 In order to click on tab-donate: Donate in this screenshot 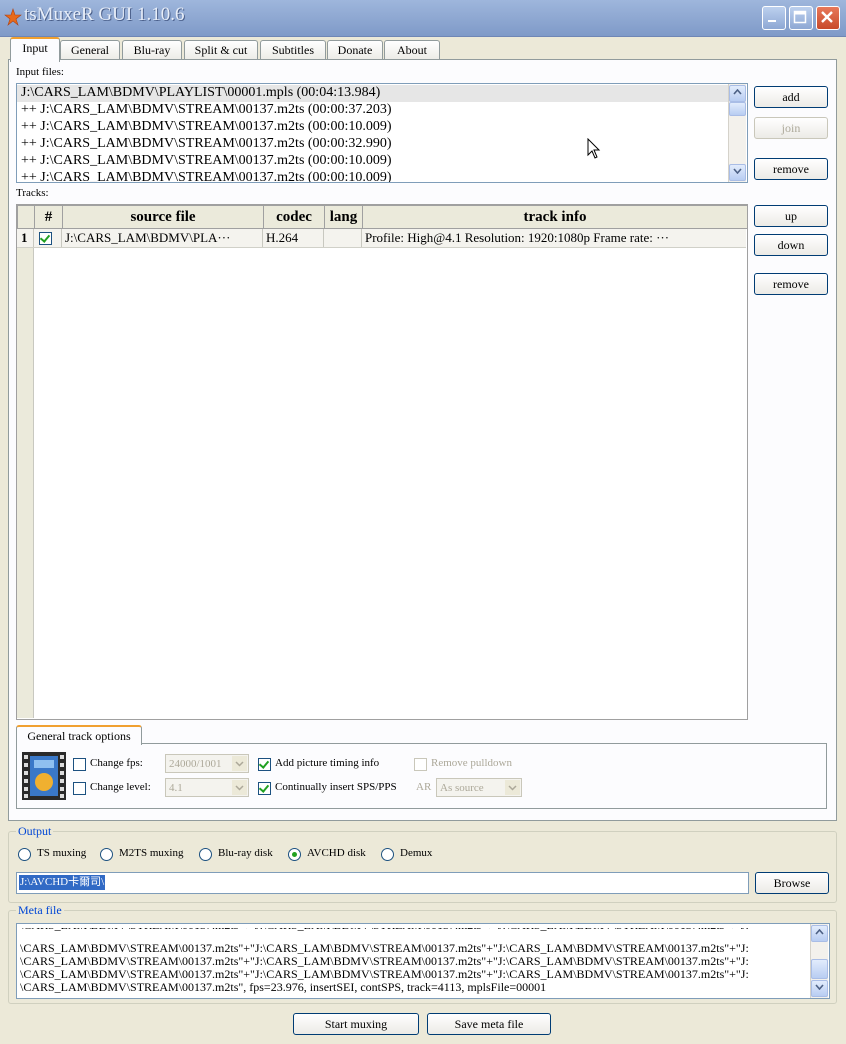, I will do `click(355, 50)`.